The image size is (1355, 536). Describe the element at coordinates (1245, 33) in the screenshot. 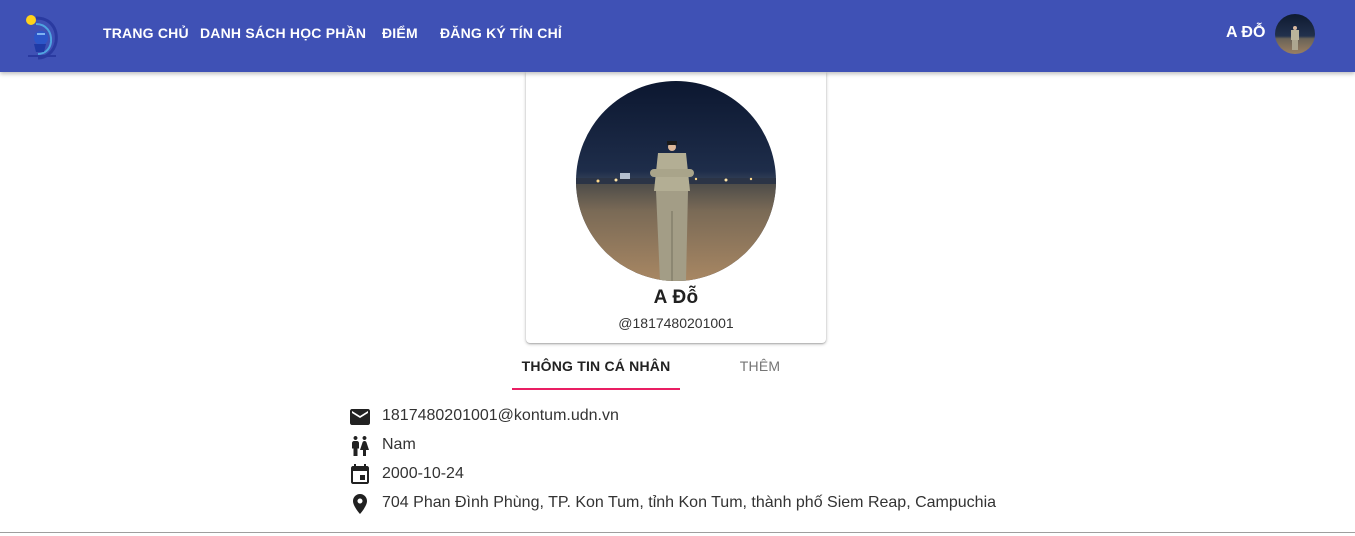

I see `user-menu-name: A ĐỖ` at that location.